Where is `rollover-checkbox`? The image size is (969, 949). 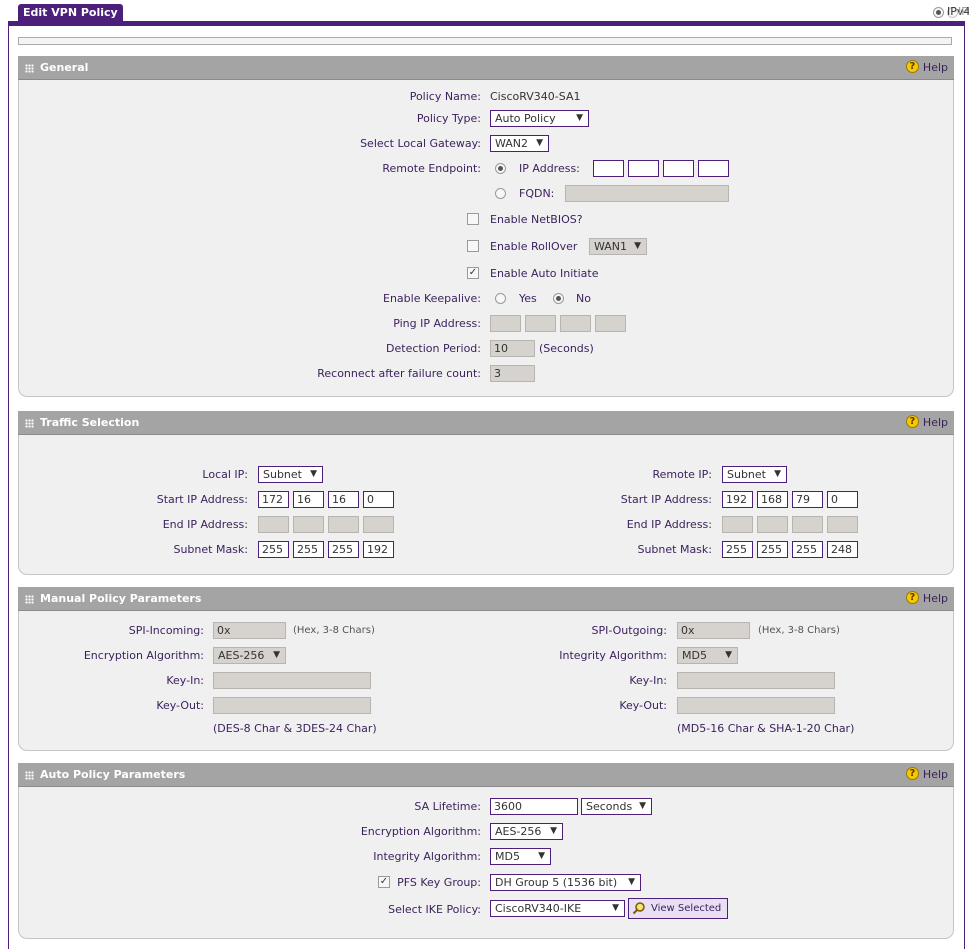 rollover-checkbox is located at coordinates (473, 246).